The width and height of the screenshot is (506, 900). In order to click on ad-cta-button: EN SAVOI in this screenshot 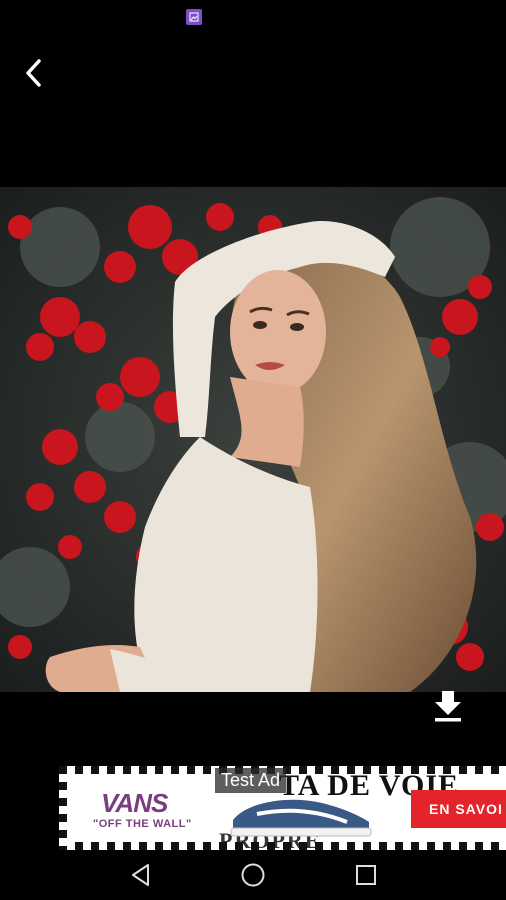, I will do `click(458, 809)`.